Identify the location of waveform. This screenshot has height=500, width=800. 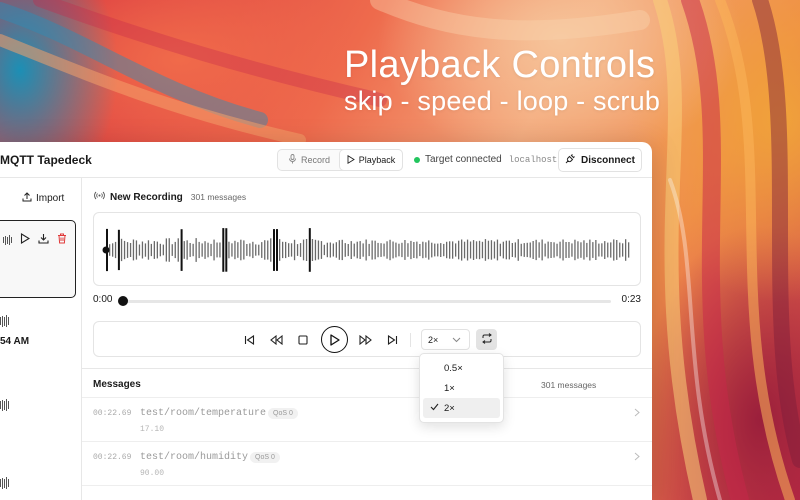
(367, 249).